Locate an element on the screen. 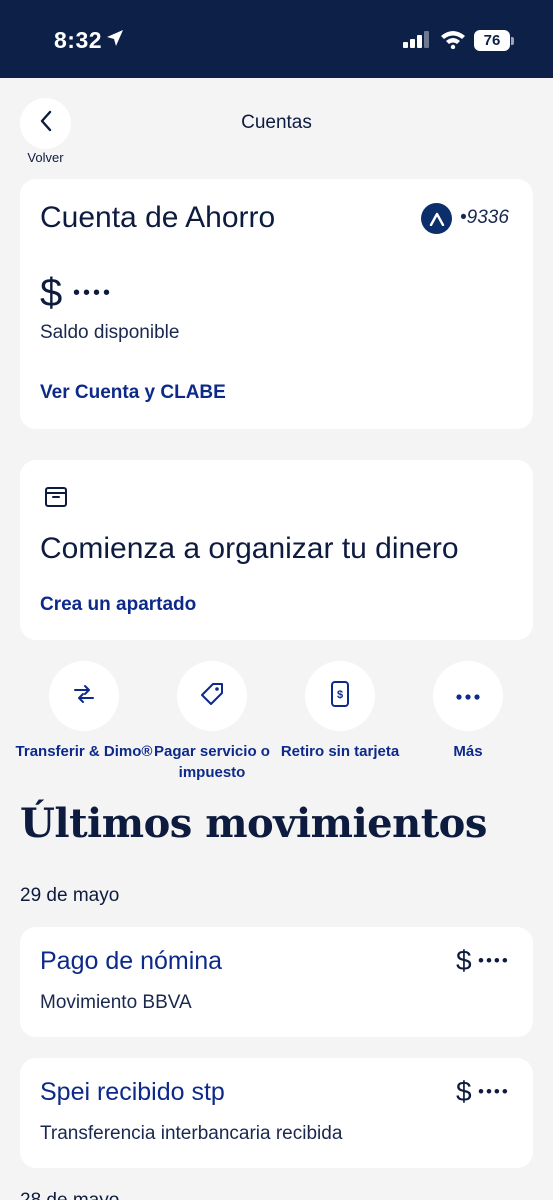 This screenshot has height=1200, width=553. pay-service-button is located at coordinates (212, 696).